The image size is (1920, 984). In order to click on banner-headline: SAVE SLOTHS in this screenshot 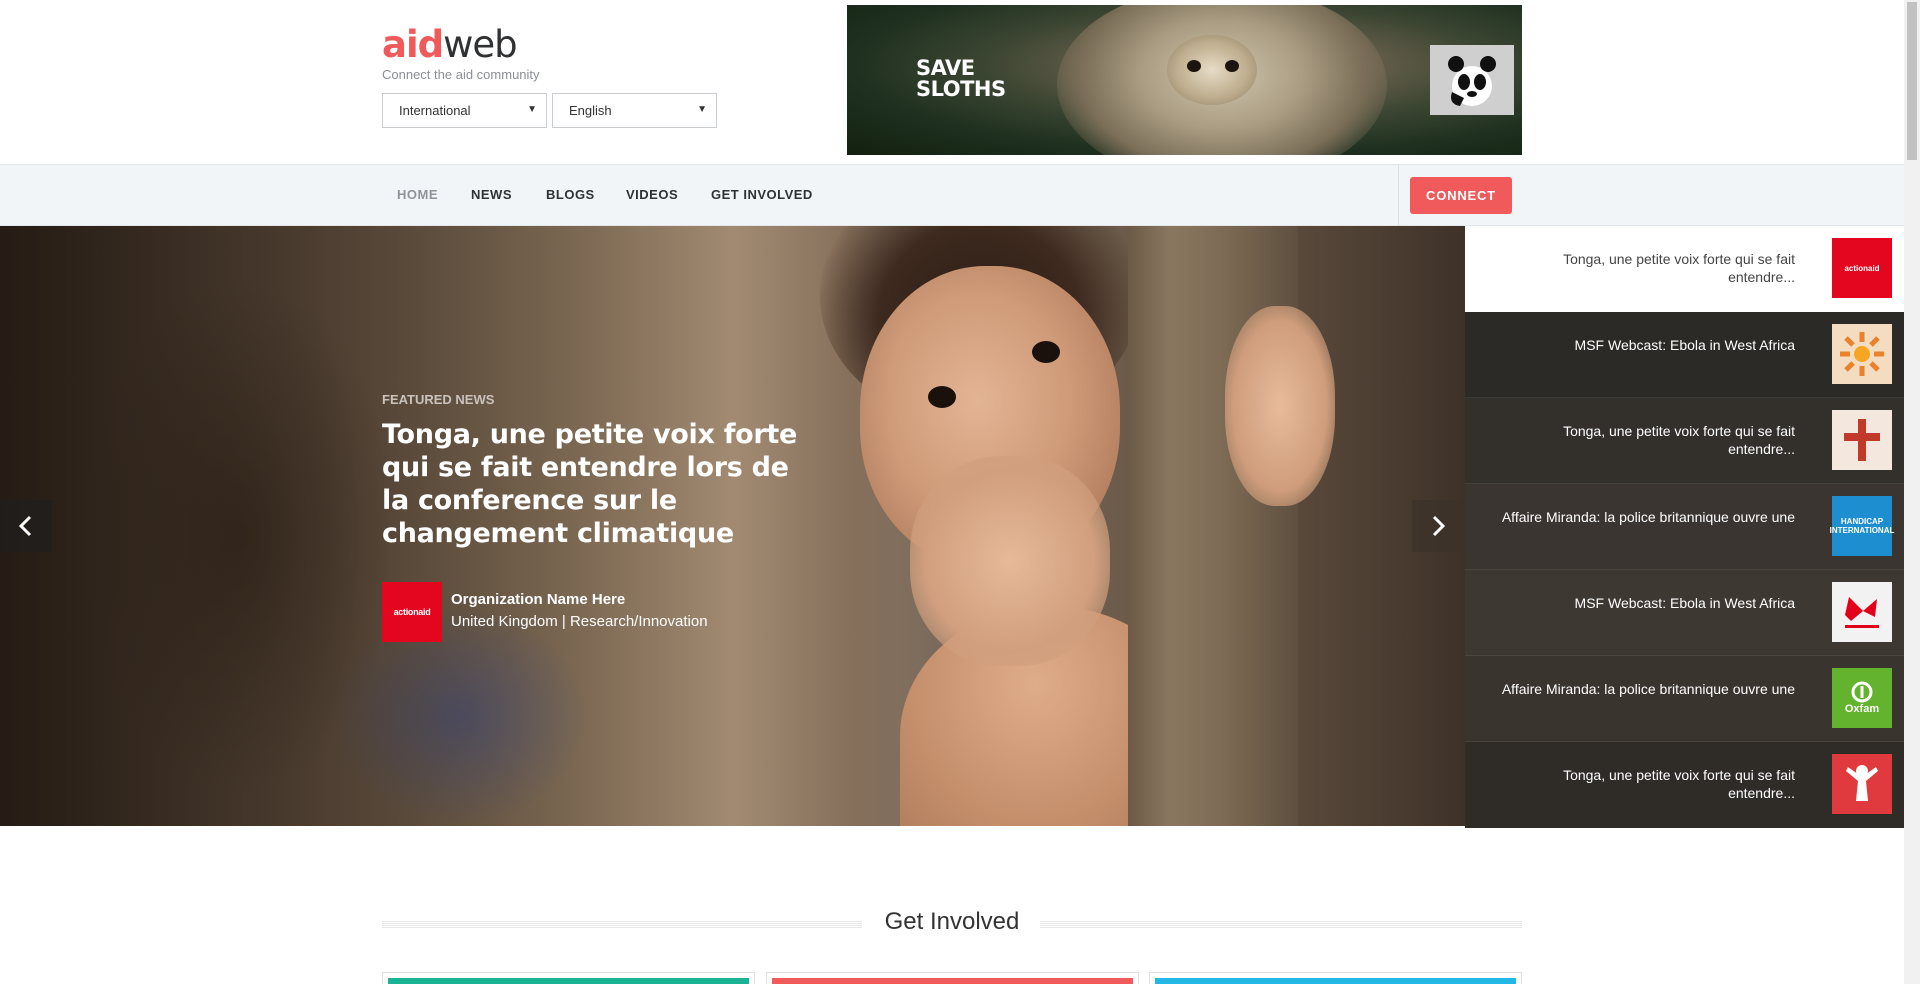, I will do `click(961, 79)`.